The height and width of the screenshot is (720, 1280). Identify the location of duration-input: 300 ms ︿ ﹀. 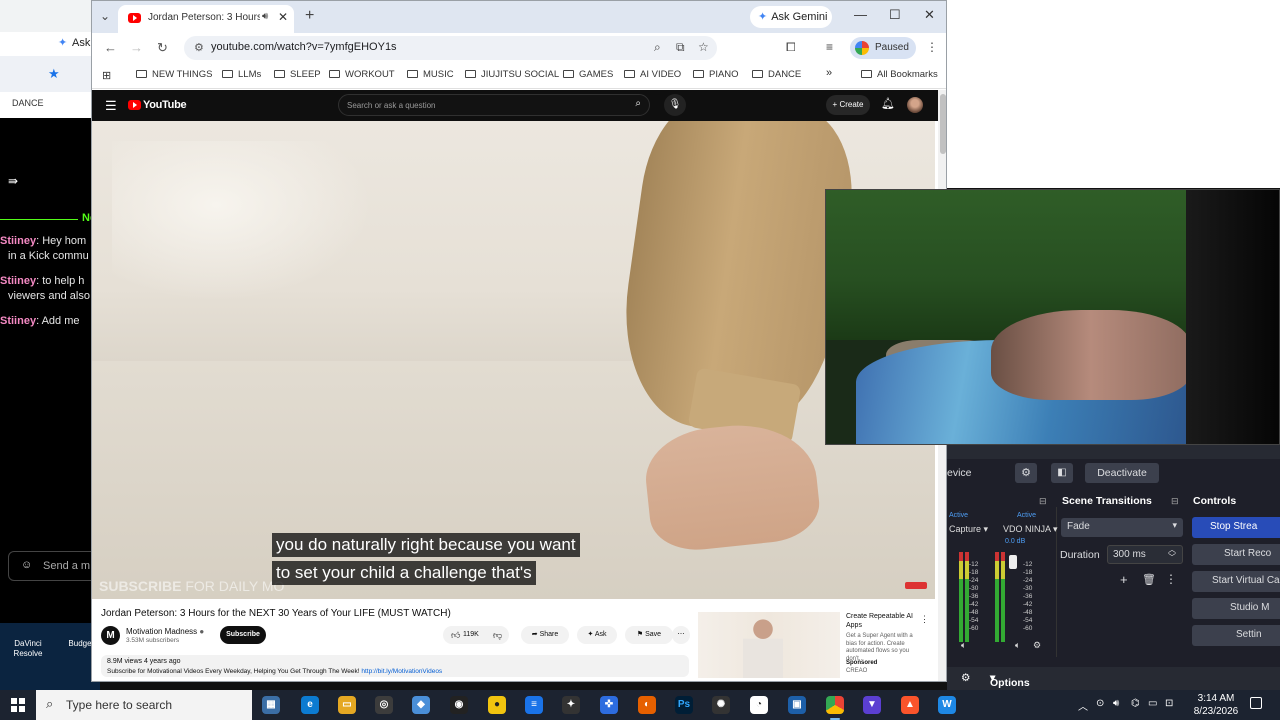
(1145, 554).